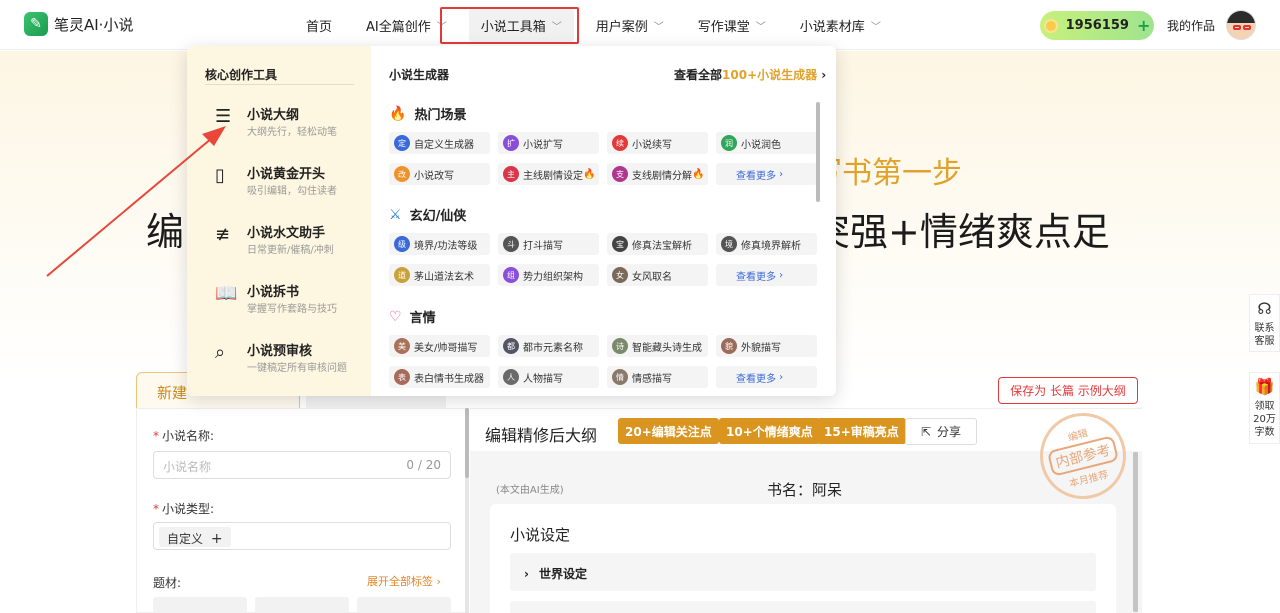 The height and width of the screenshot is (613, 1280). I want to click on tool-character: 人人物描写, so click(548, 377).